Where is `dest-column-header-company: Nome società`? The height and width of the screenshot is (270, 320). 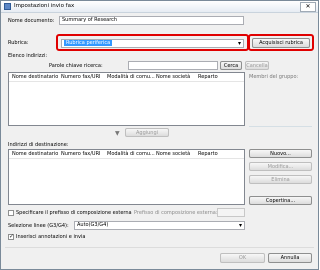 dest-column-header-company: Nome società is located at coordinates (173, 154).